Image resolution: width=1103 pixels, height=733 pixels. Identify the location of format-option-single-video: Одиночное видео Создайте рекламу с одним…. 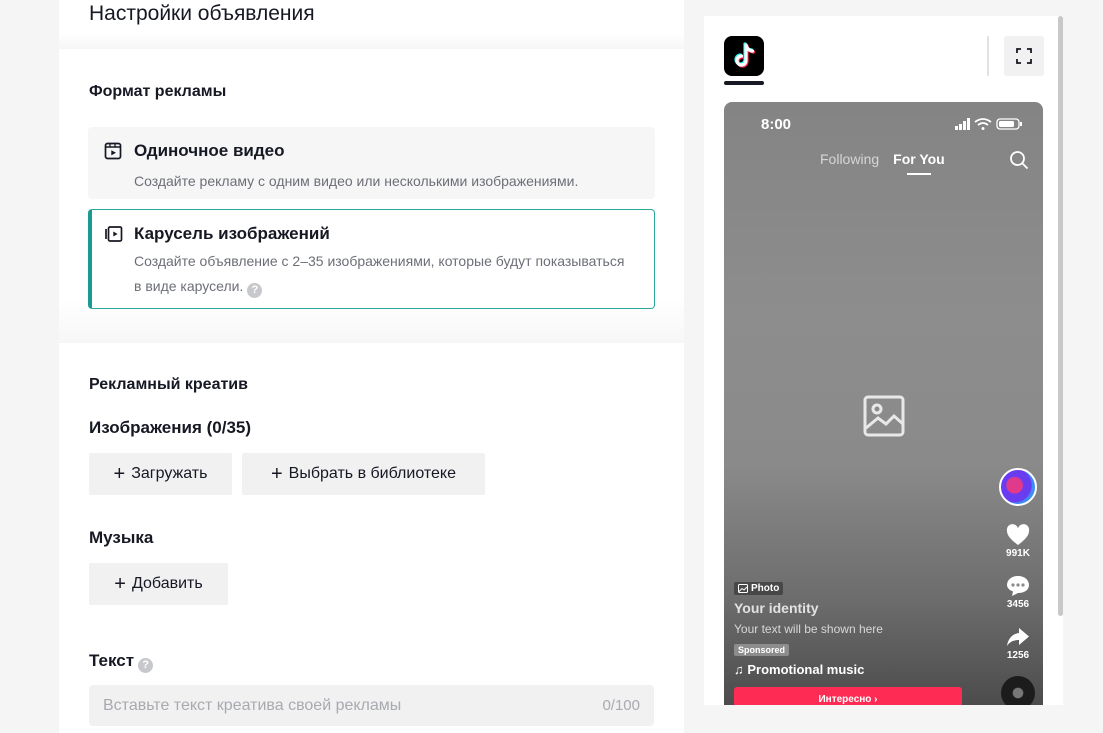
(371, 163).